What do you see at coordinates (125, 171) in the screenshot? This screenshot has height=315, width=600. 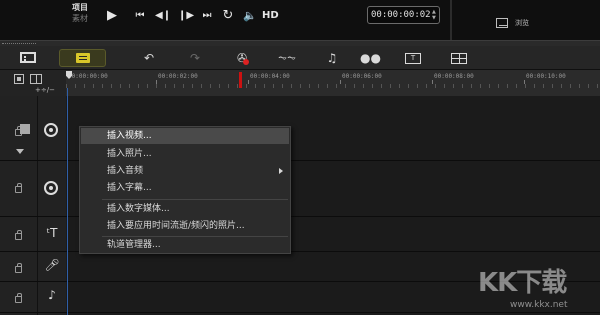 I see `menu-item-label: 插入音频` at bounding box center [125, 171].